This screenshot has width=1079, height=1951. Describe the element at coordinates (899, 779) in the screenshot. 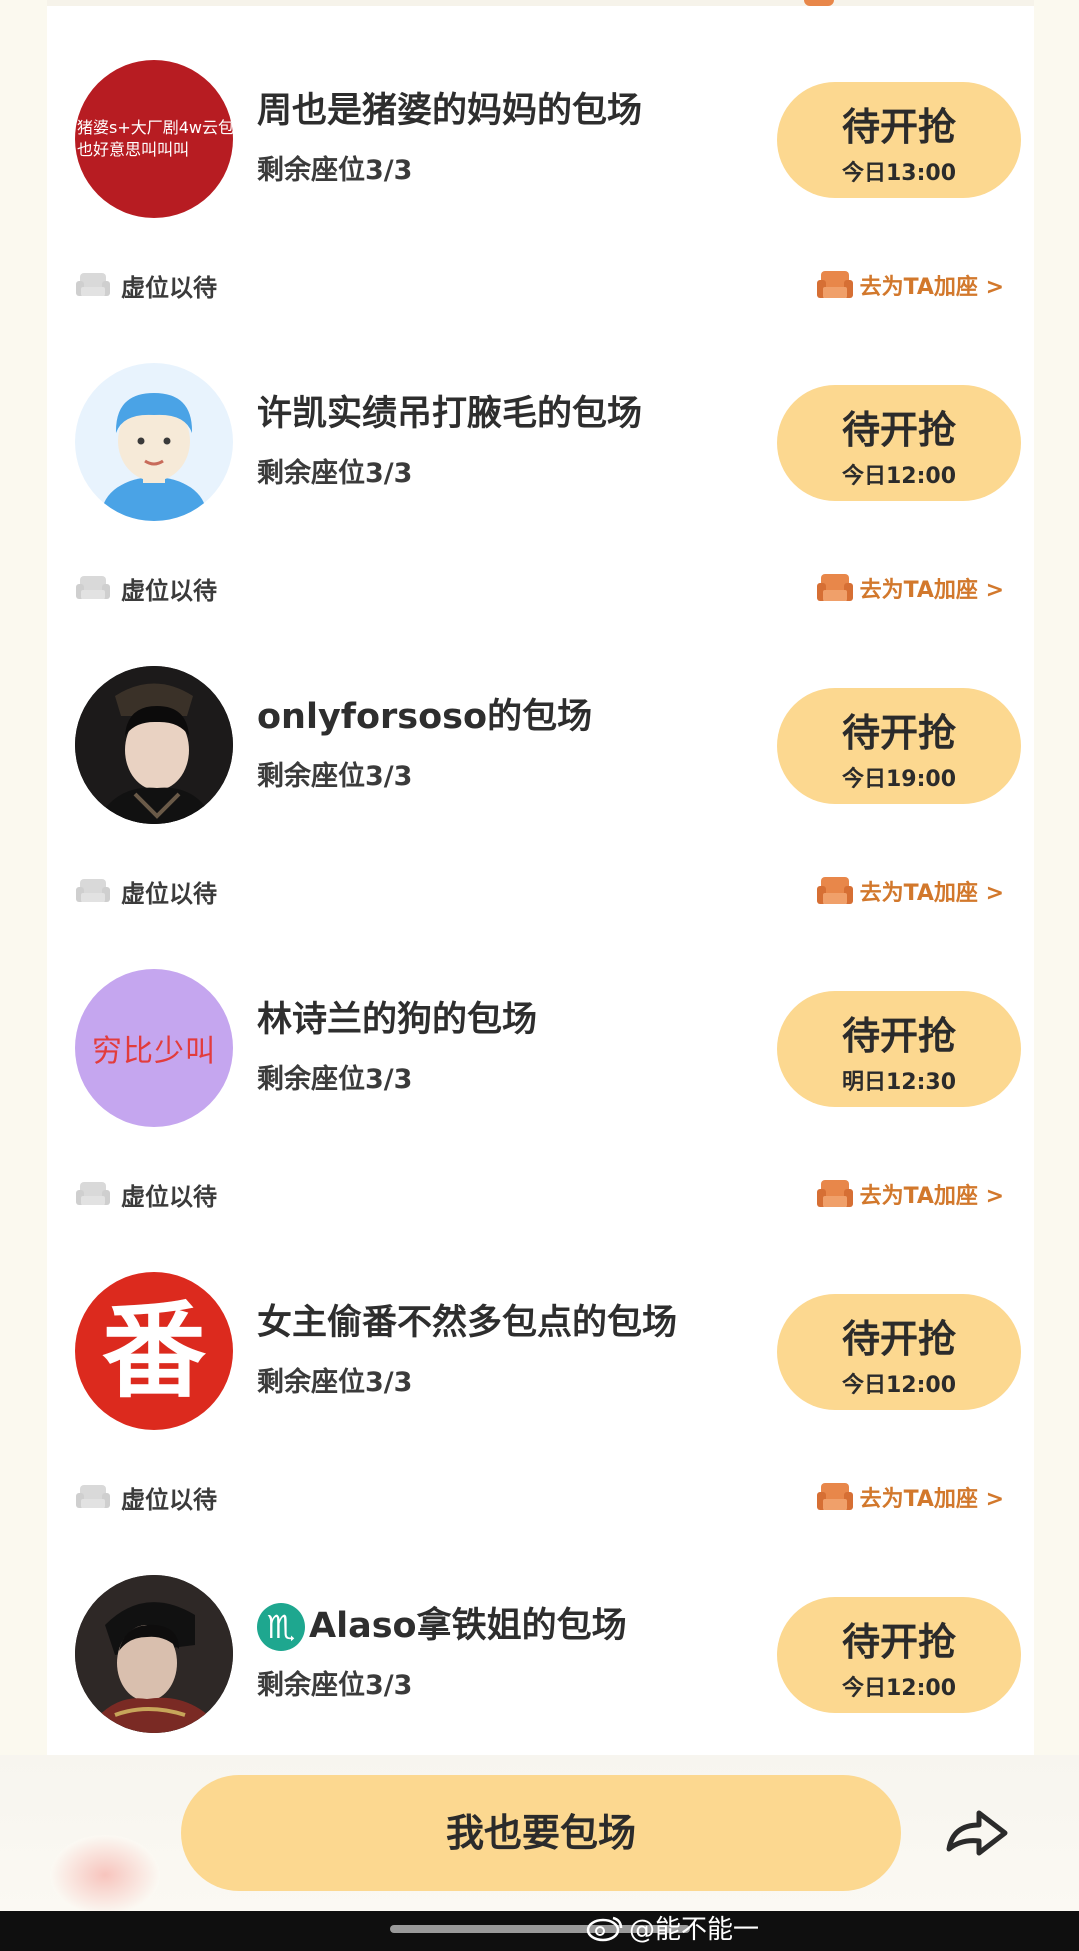

I see `grab-button-time: 今日19:00` at that location.